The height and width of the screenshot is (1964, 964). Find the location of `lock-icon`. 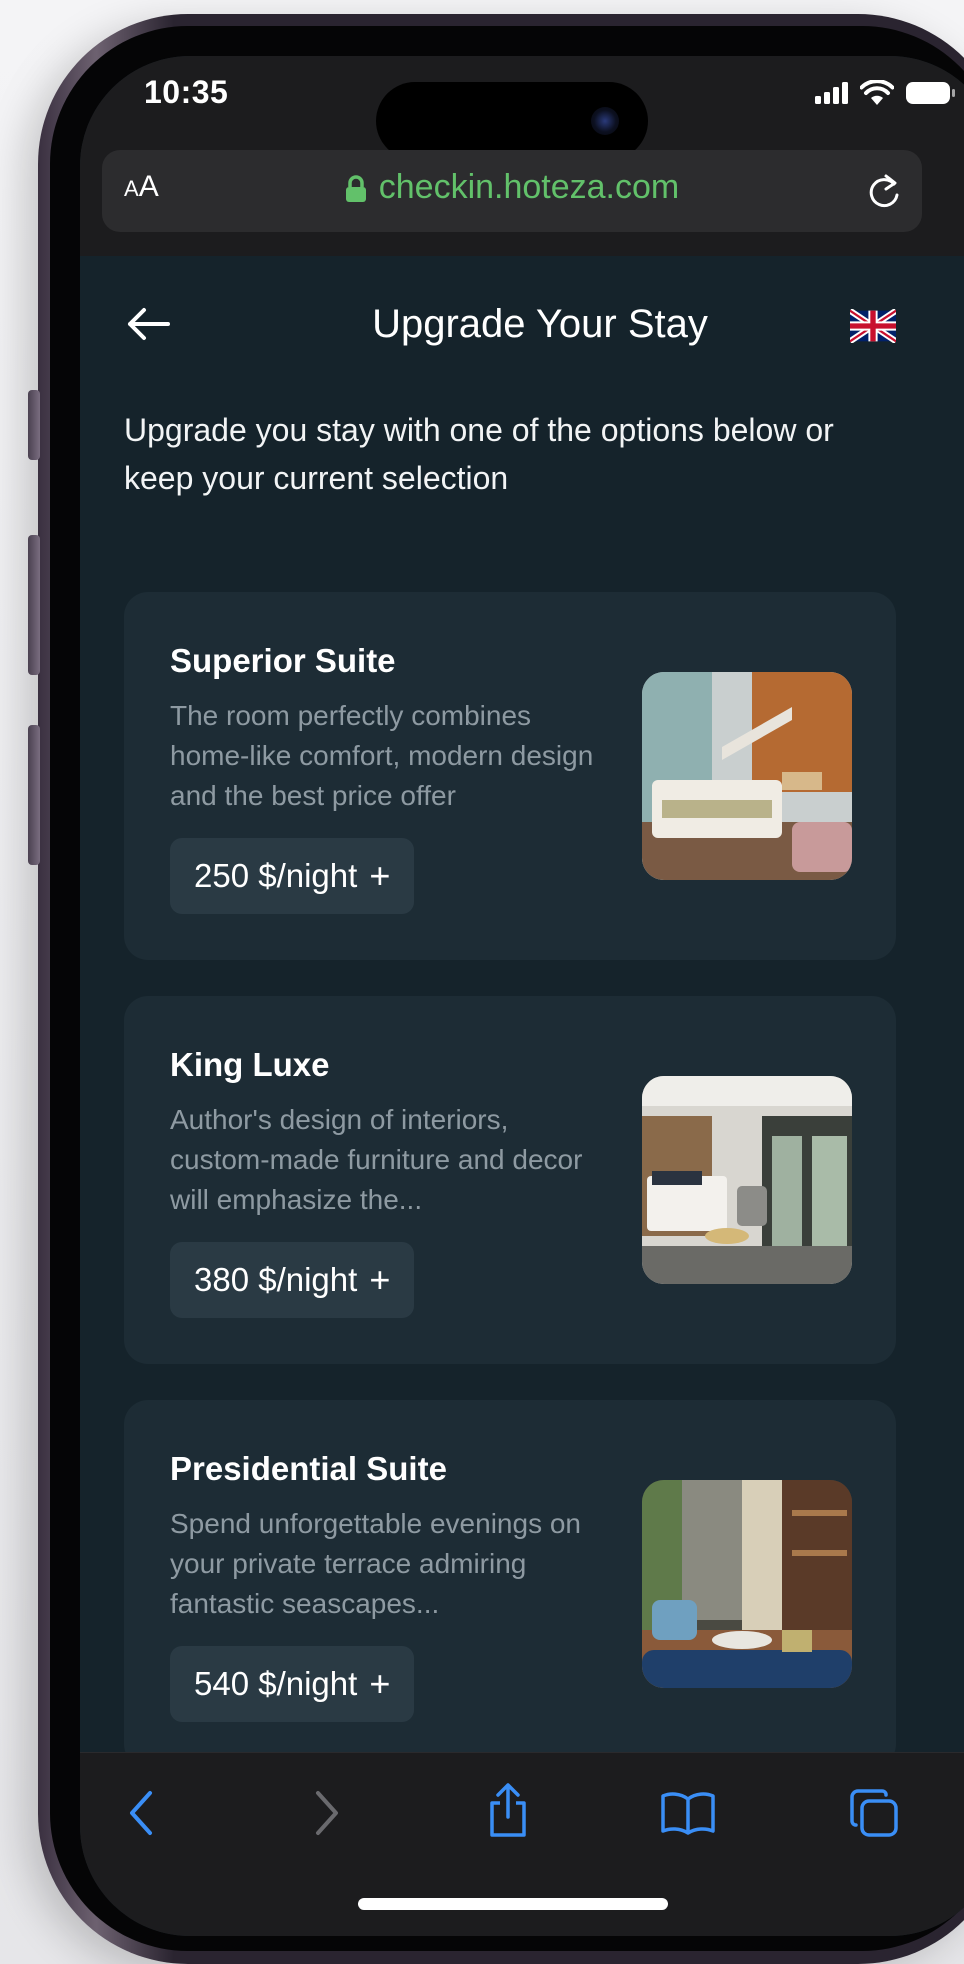

lock-icon is located at coordinates (355, 189).